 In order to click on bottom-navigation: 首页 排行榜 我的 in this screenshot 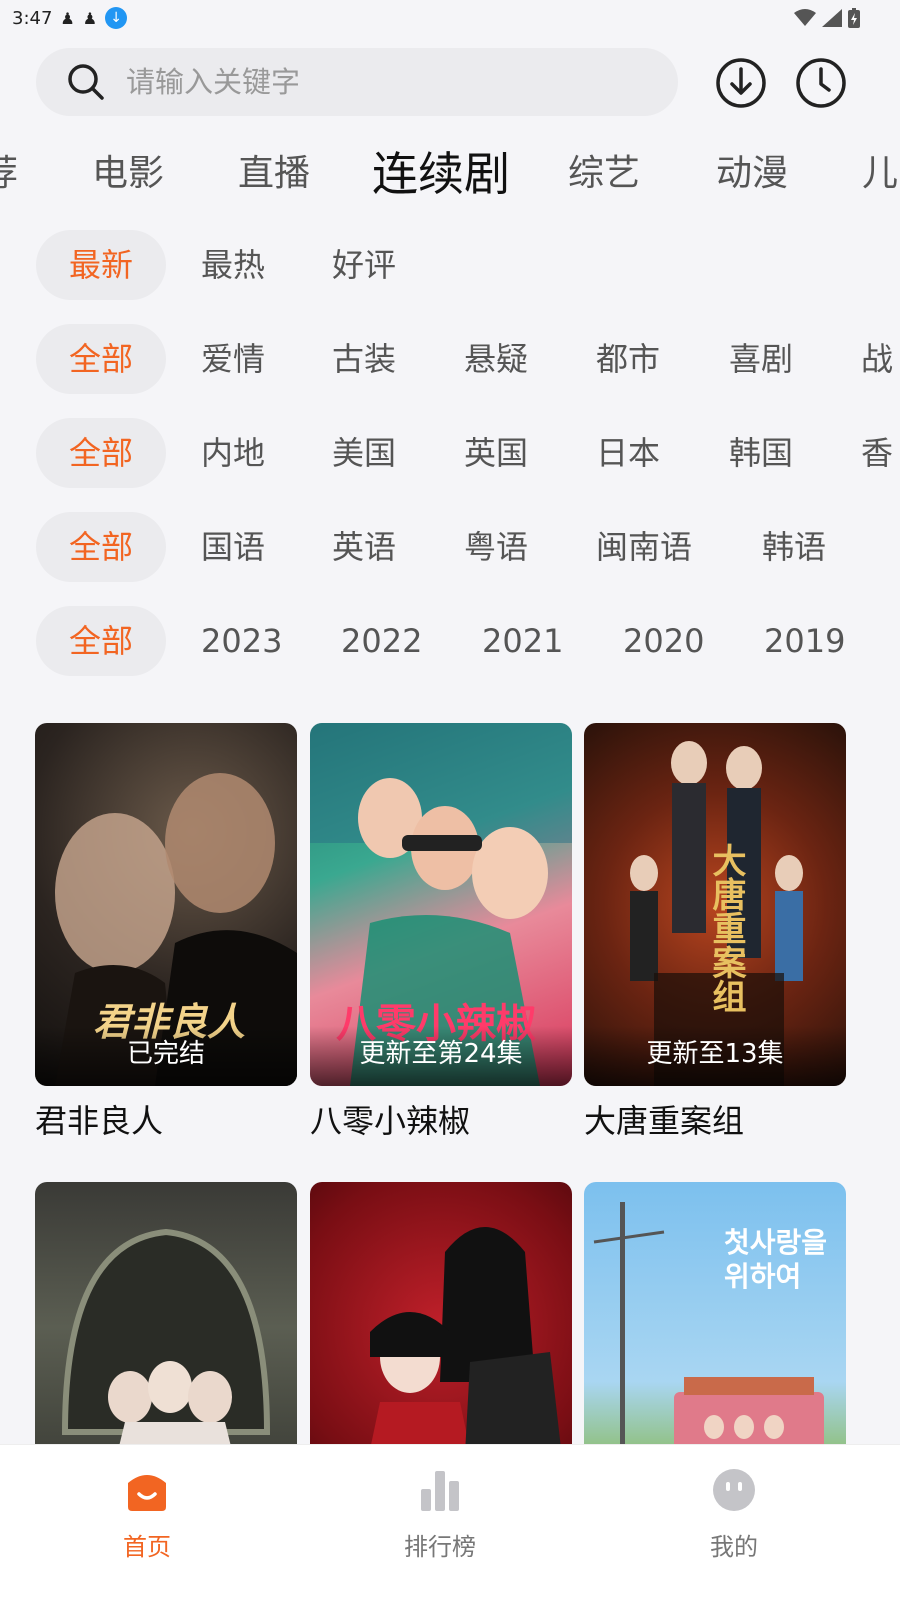, I will do `click(450, 1522)`.